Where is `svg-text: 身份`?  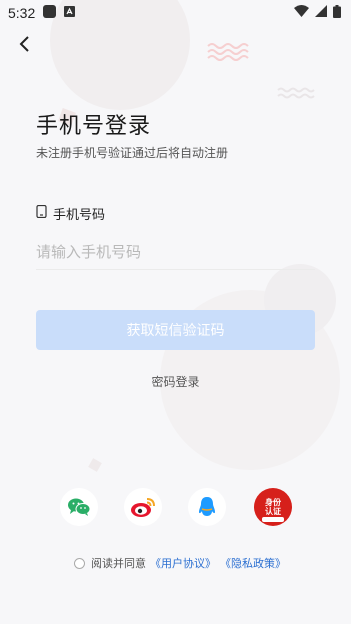 svg-text: 身份 is located at coordinates (273, 502).